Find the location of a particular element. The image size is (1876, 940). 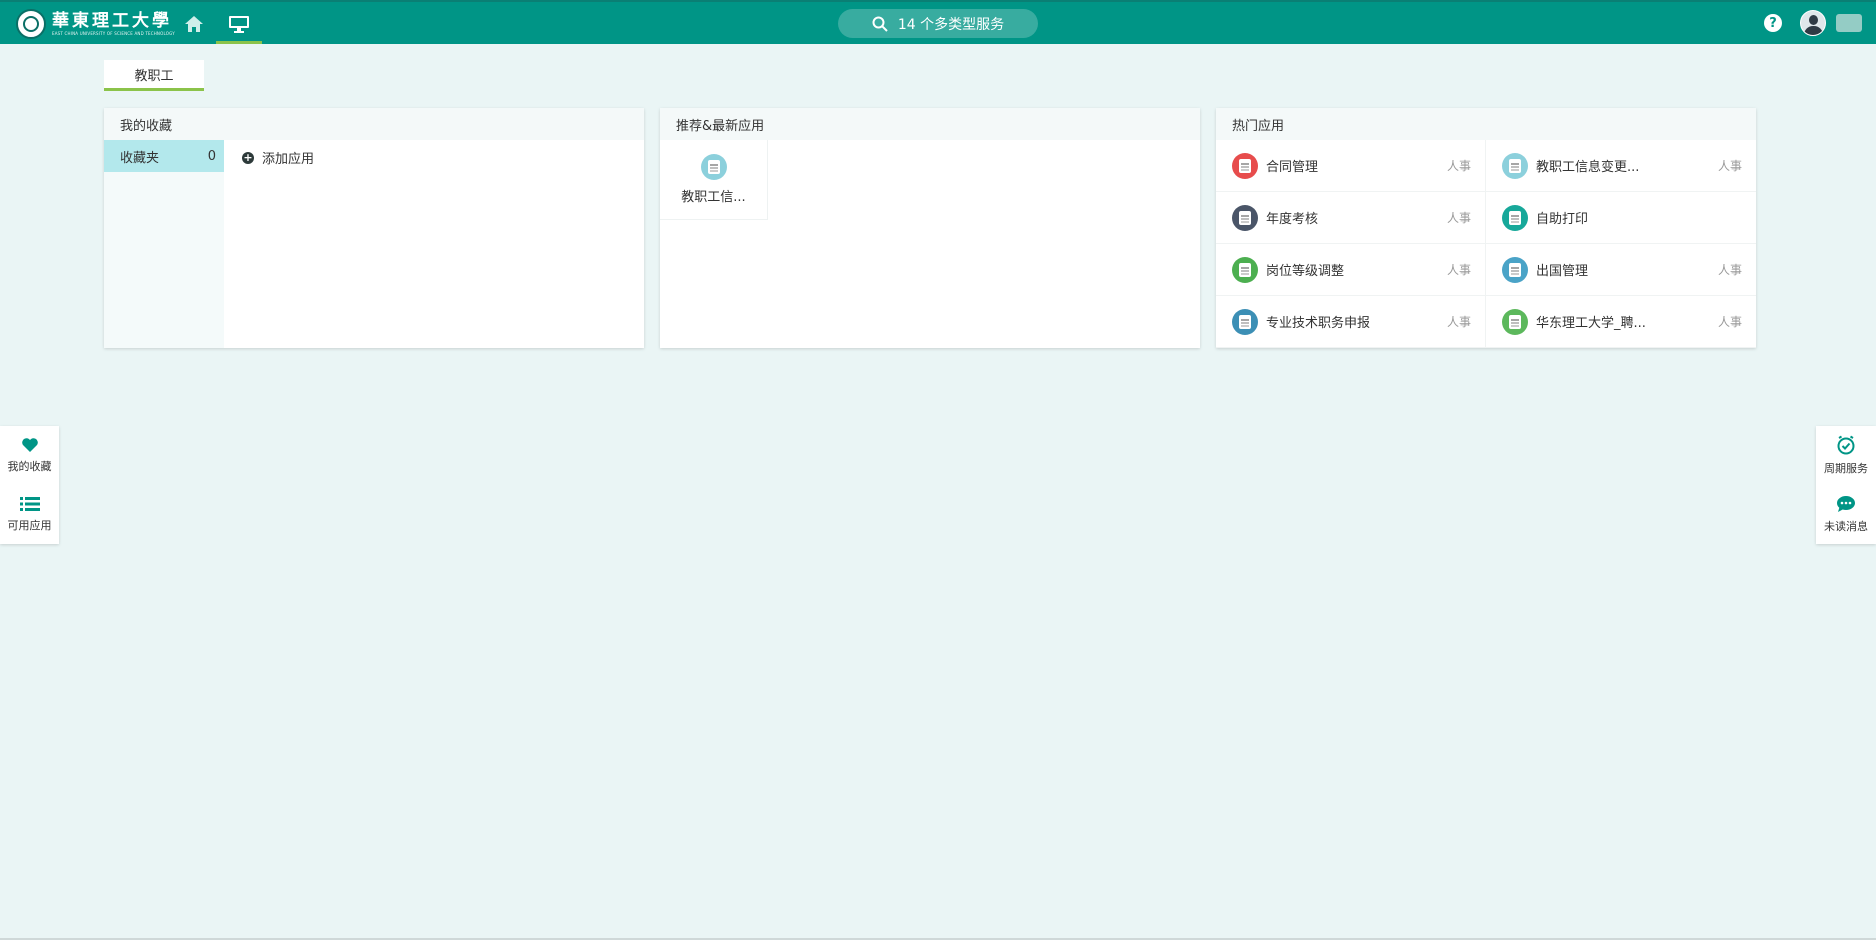

home-button is located at coordinates (194, 24).